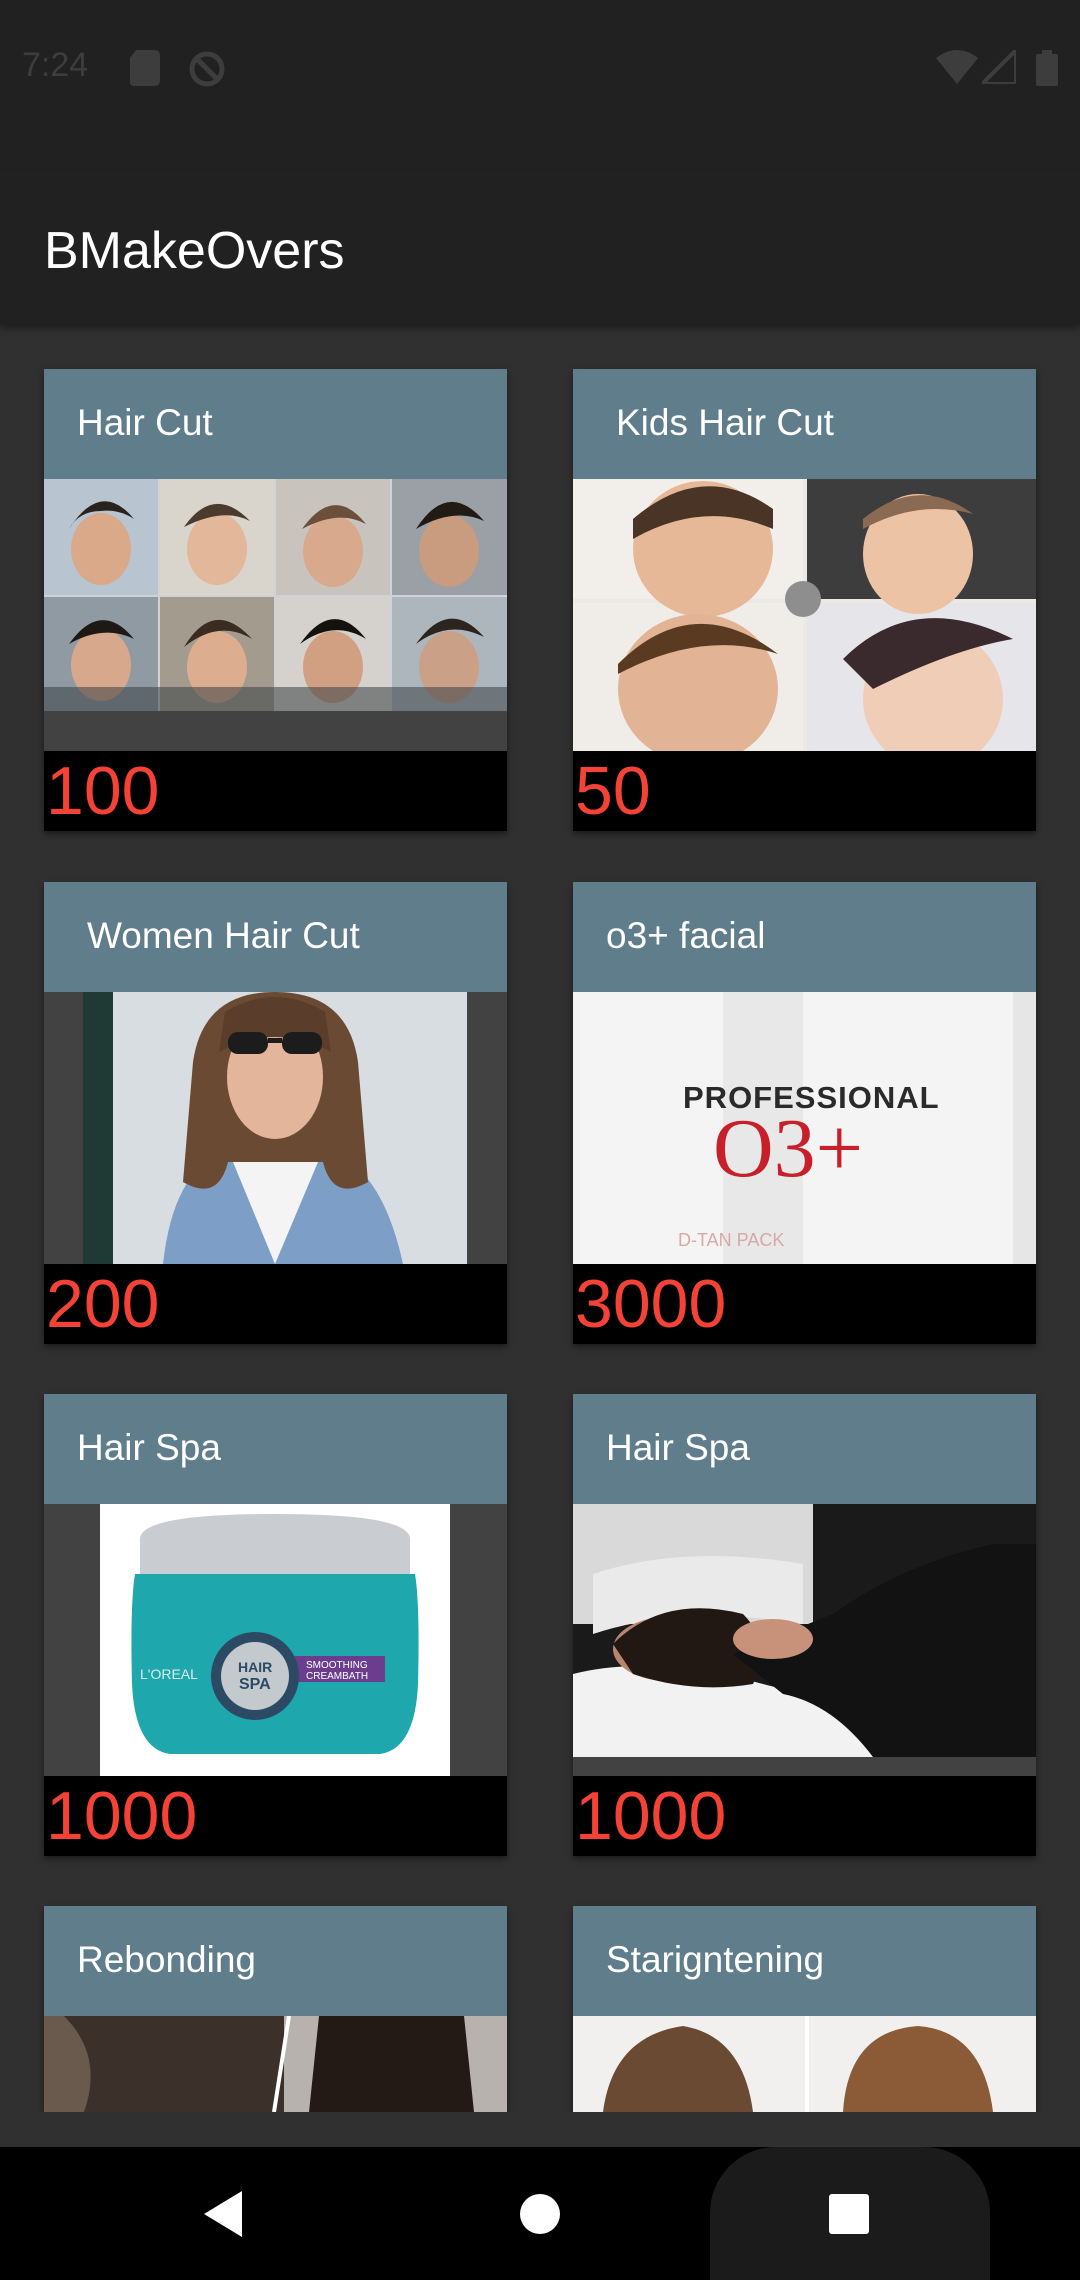  I want to click on card-title: Women Hair Cut, so click(223, 935).